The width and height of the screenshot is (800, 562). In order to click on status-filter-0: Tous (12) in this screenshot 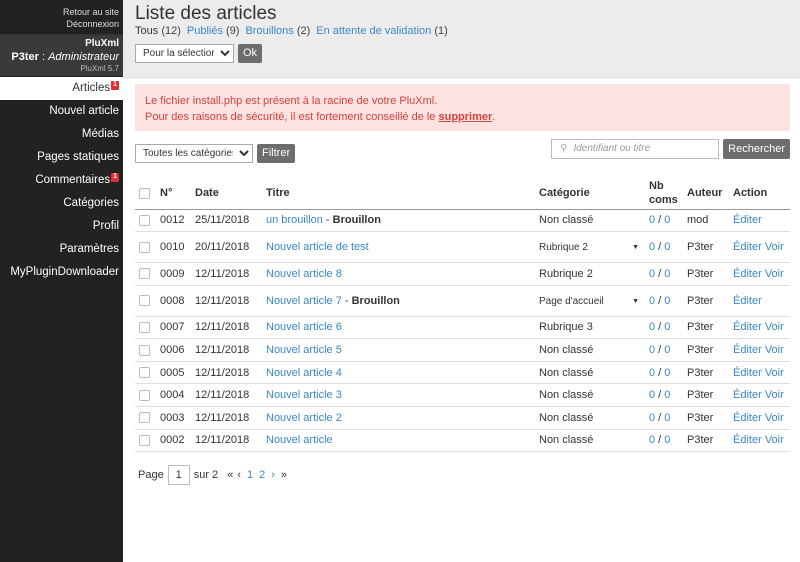, I will do `click(158, 31)`.